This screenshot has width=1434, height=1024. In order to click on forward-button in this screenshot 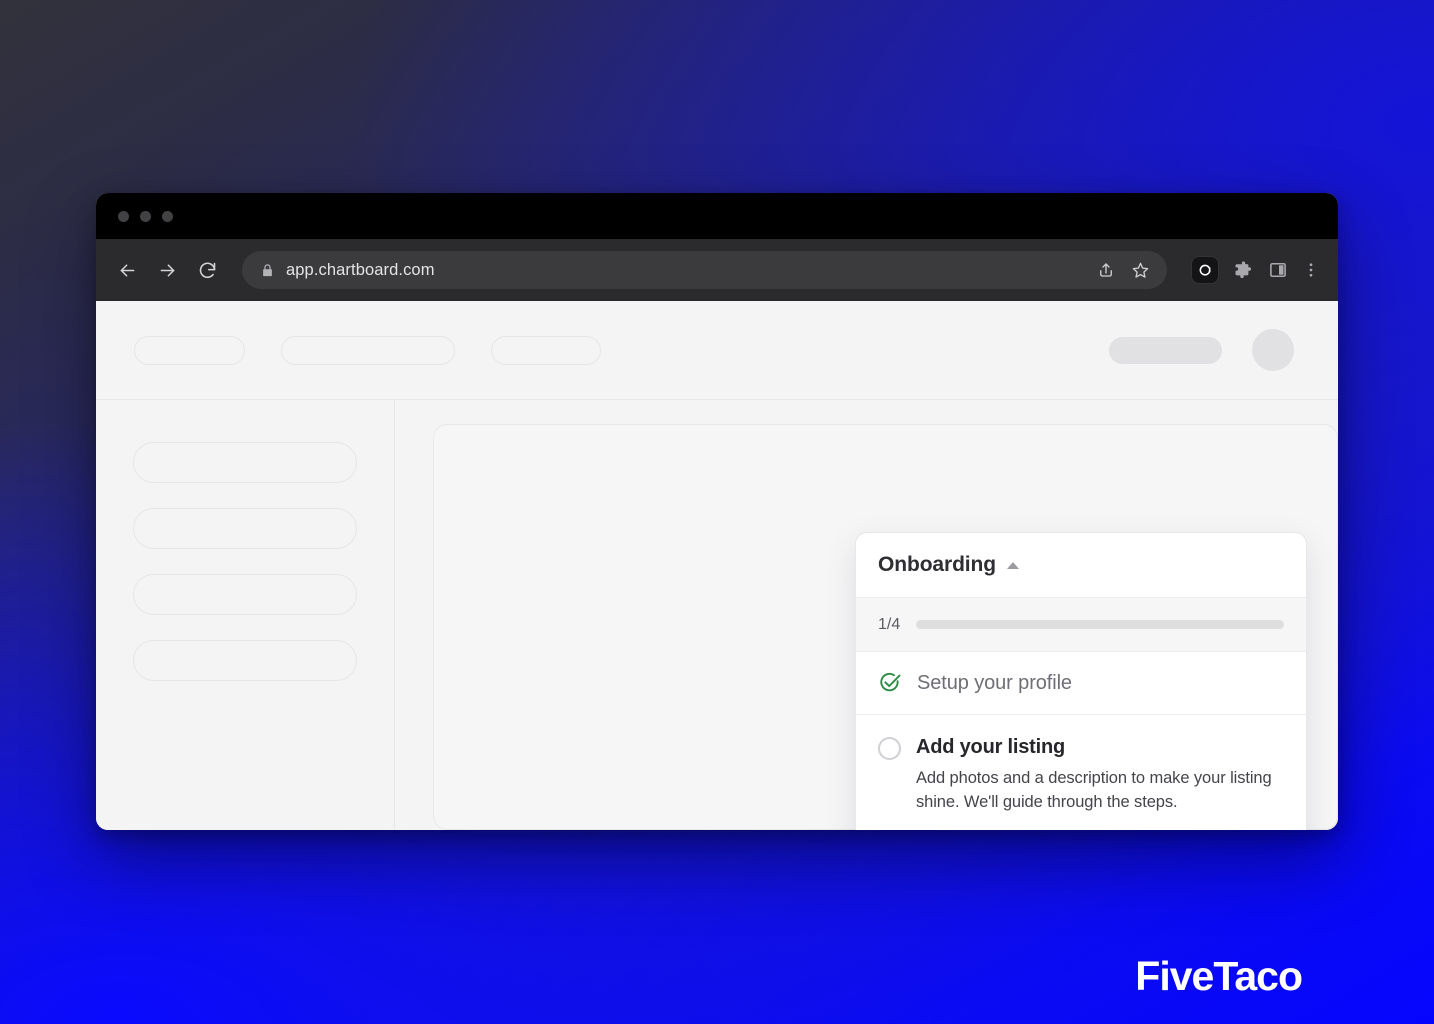, I will do `click(167, 270)`.